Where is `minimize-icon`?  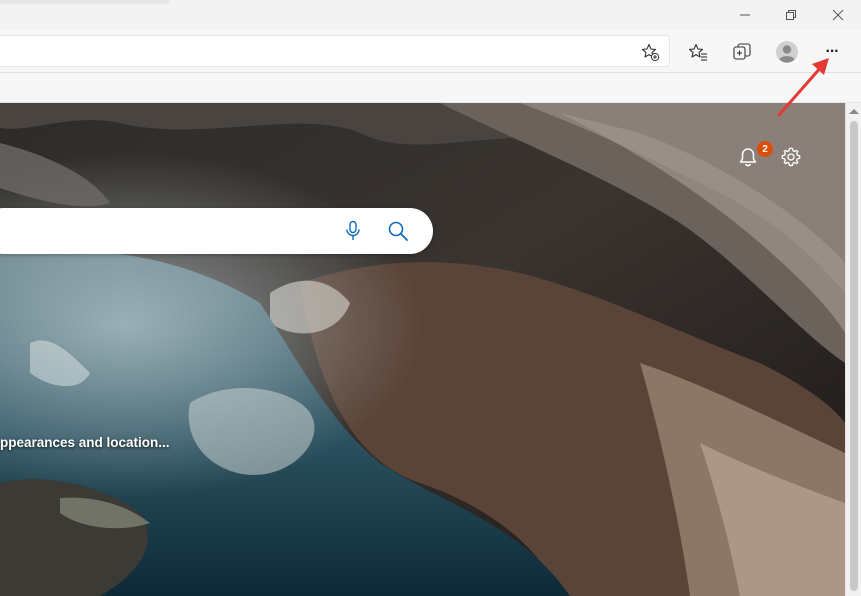 minimize-icon is located at coordinates (745, 15).